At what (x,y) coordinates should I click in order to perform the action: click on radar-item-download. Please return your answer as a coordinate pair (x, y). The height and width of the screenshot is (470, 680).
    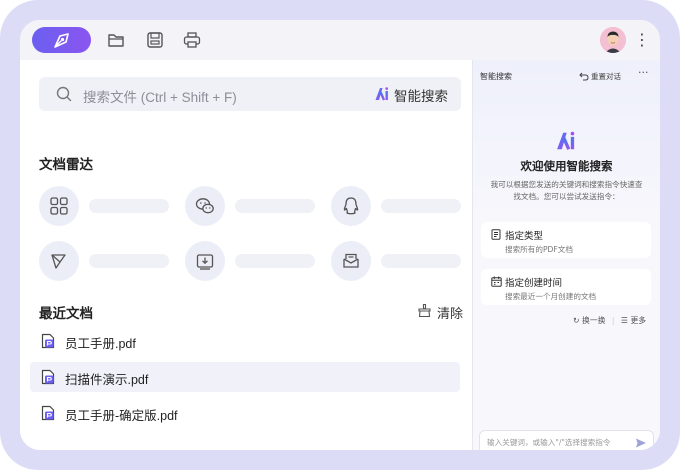
    Looking at the image, I should click on (205, 261).